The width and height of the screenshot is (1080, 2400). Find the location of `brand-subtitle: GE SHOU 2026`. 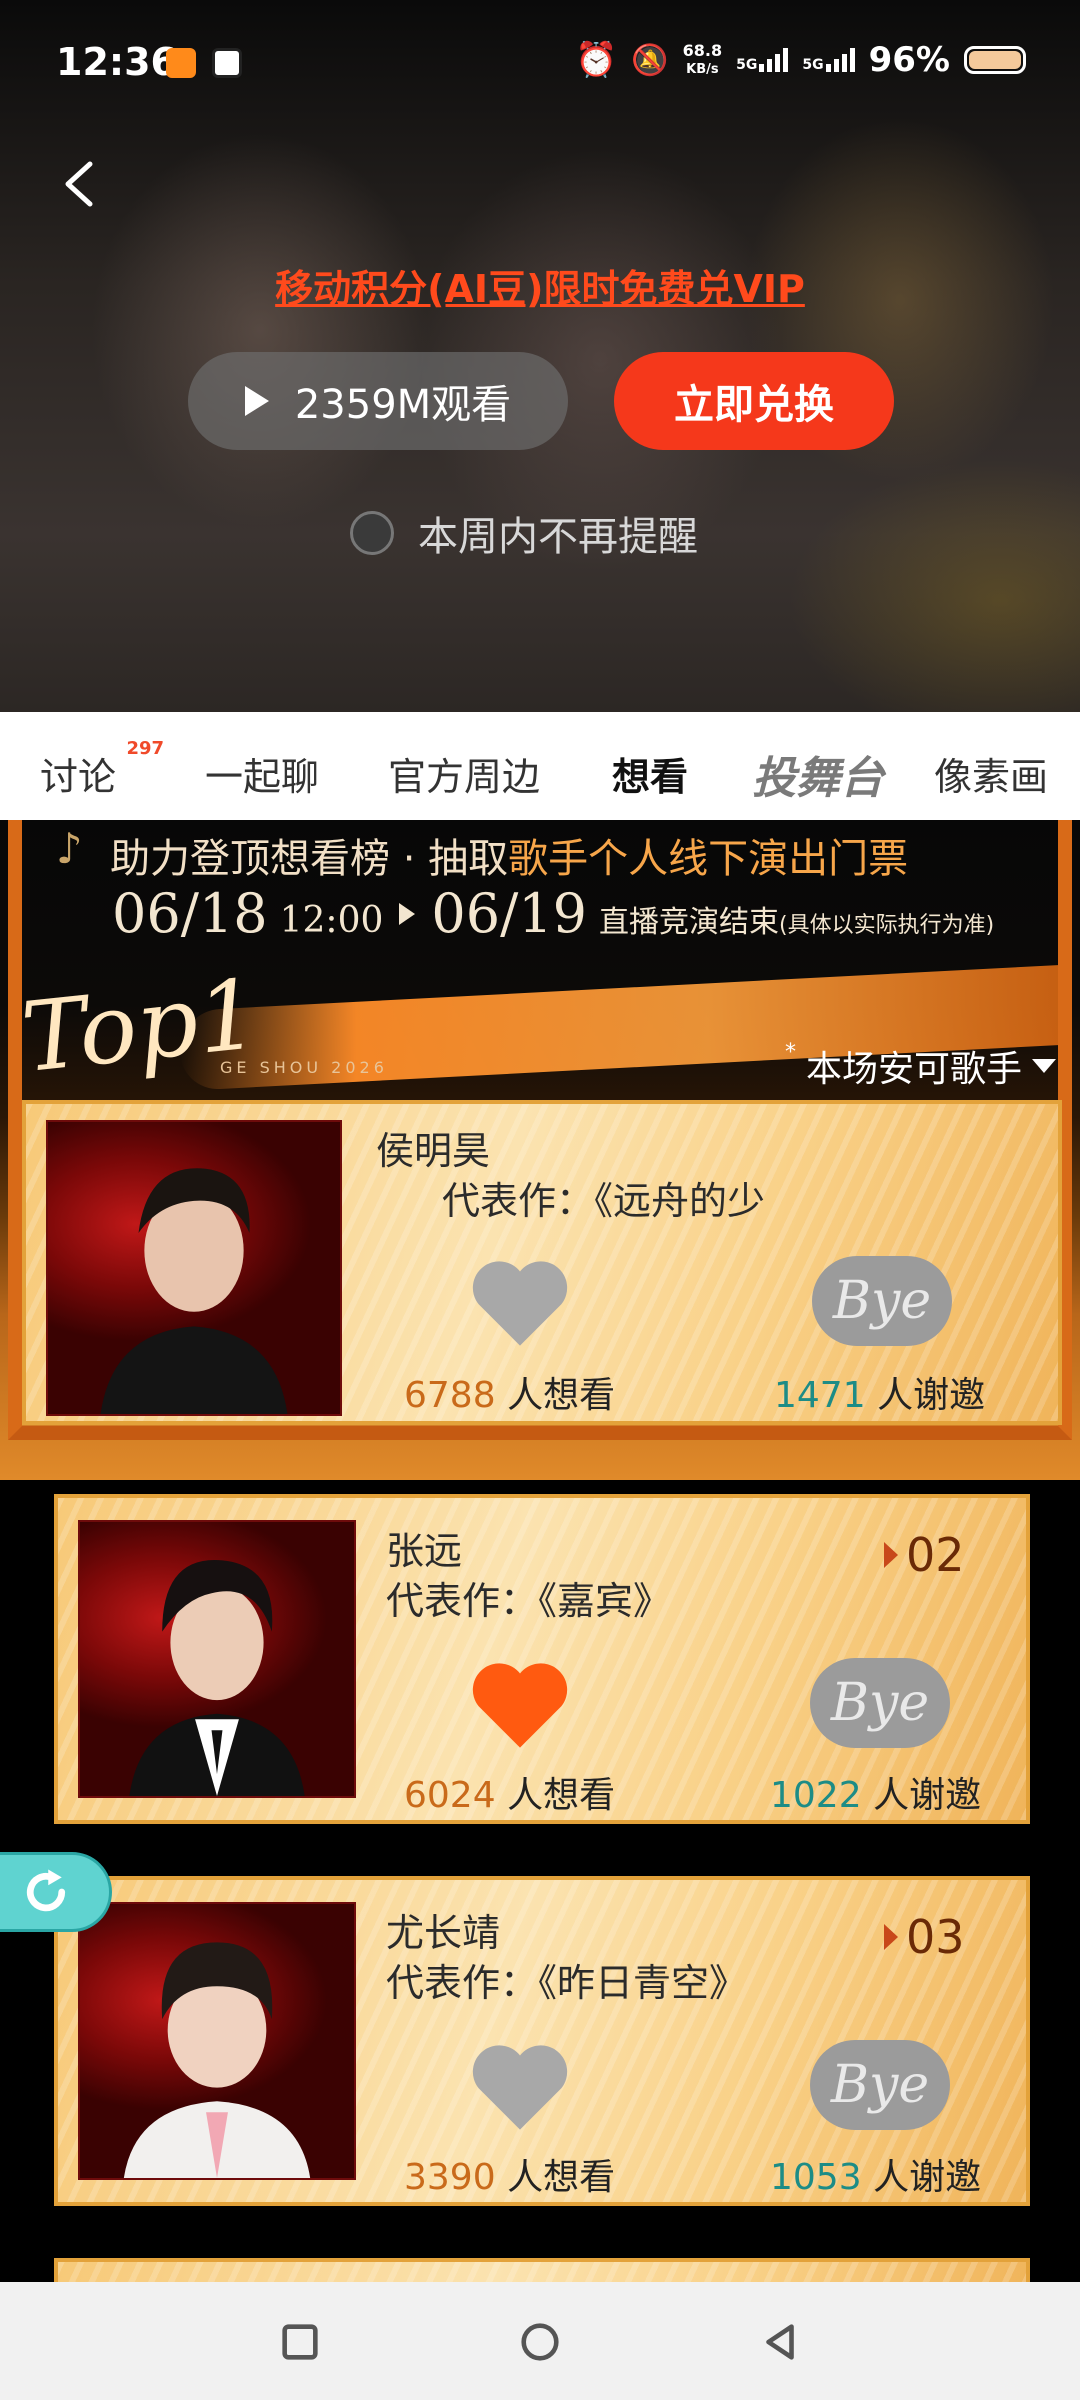

brand-subtitle: GE SHOU 2026 is located at coordinates (304, 1067).